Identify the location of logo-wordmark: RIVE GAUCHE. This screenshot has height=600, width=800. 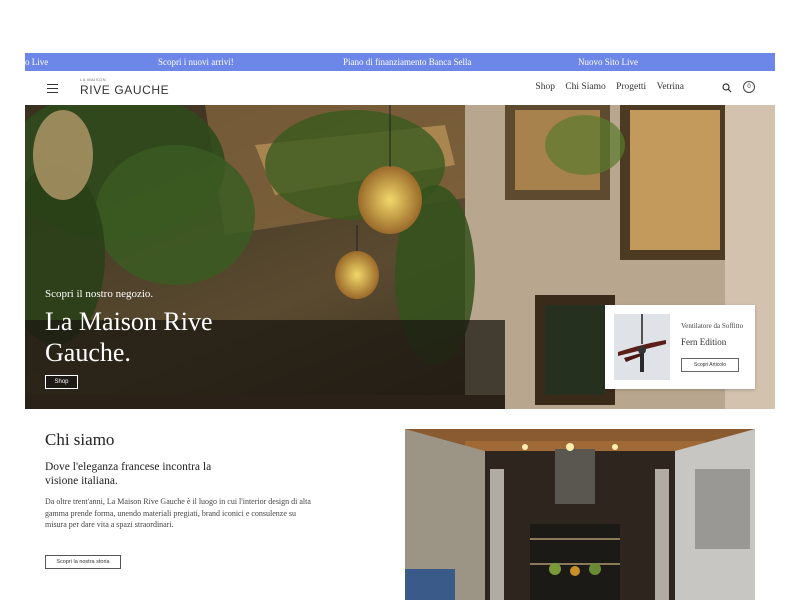
(125, 90).